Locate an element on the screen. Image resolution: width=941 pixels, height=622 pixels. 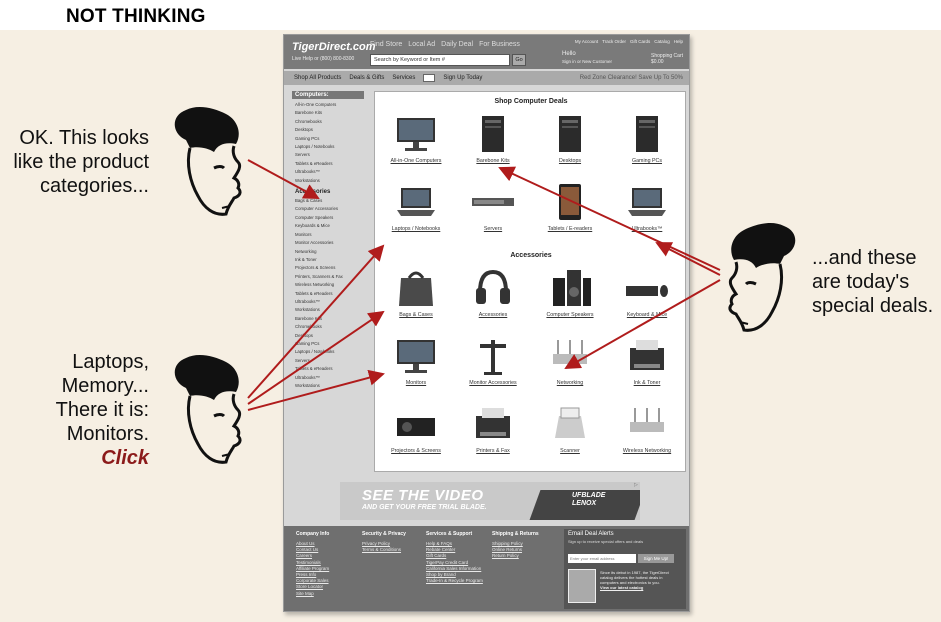
arrow-to-categories is located at coordinates (283, 179).